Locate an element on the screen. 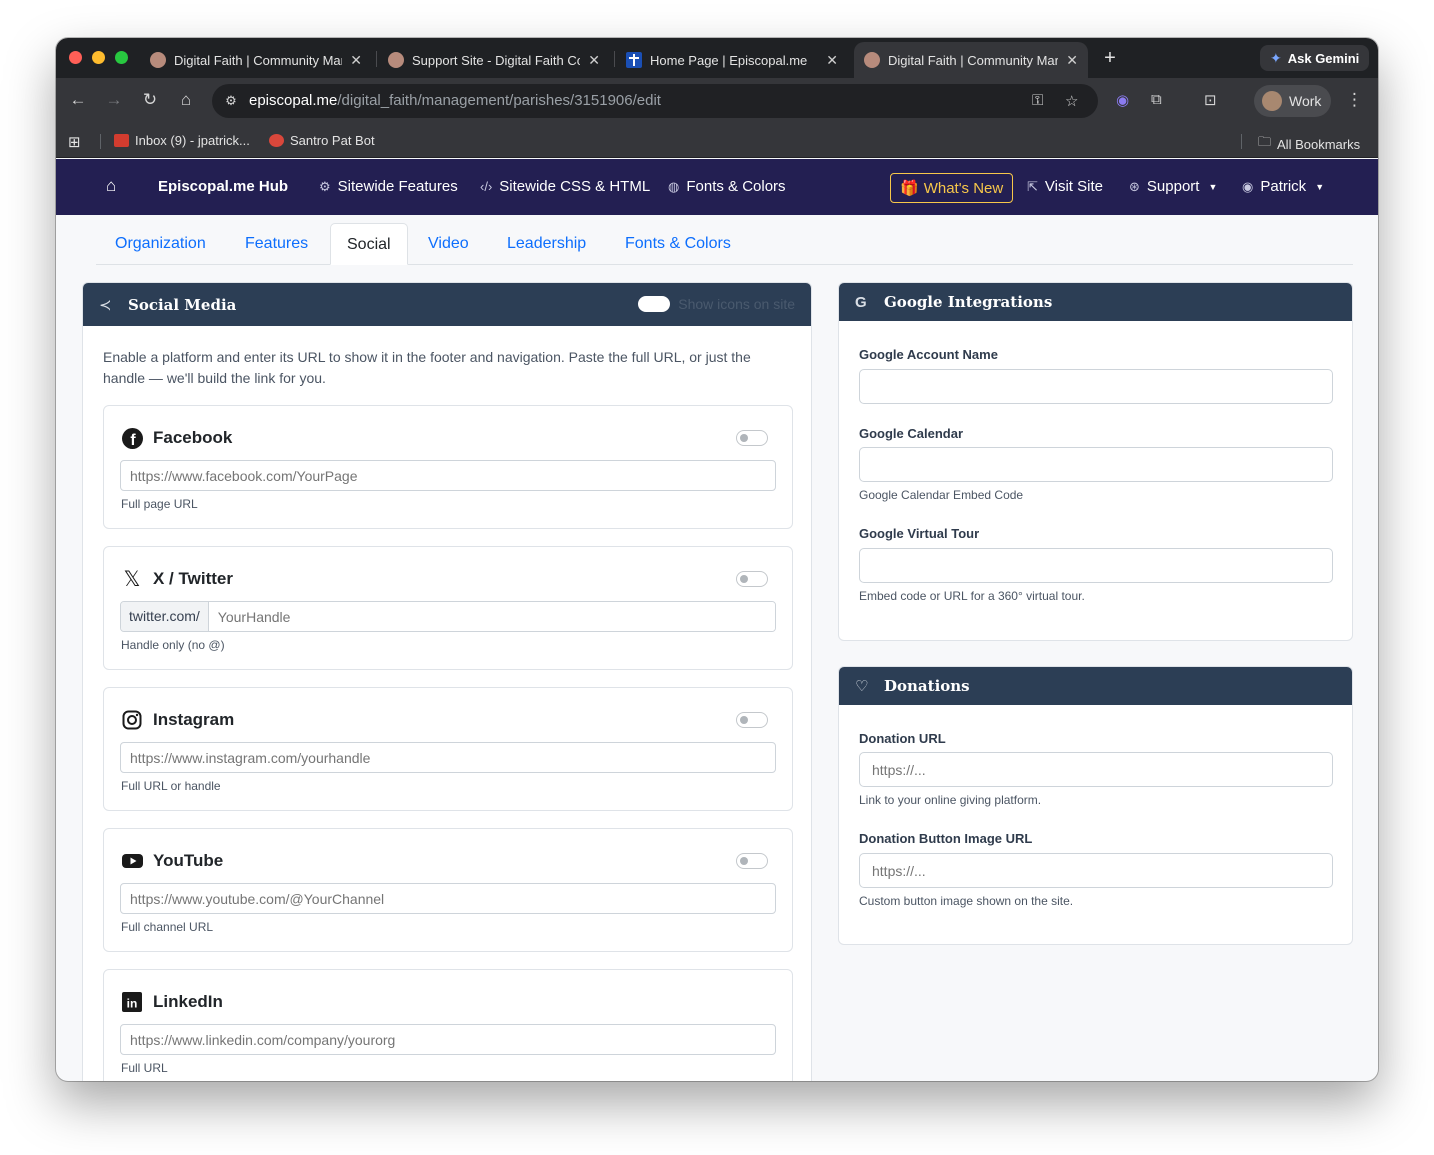 Image resolution: width=1434 pixels, height=1155 pixels. youtube-url-input is located at coordinates (448, 898).